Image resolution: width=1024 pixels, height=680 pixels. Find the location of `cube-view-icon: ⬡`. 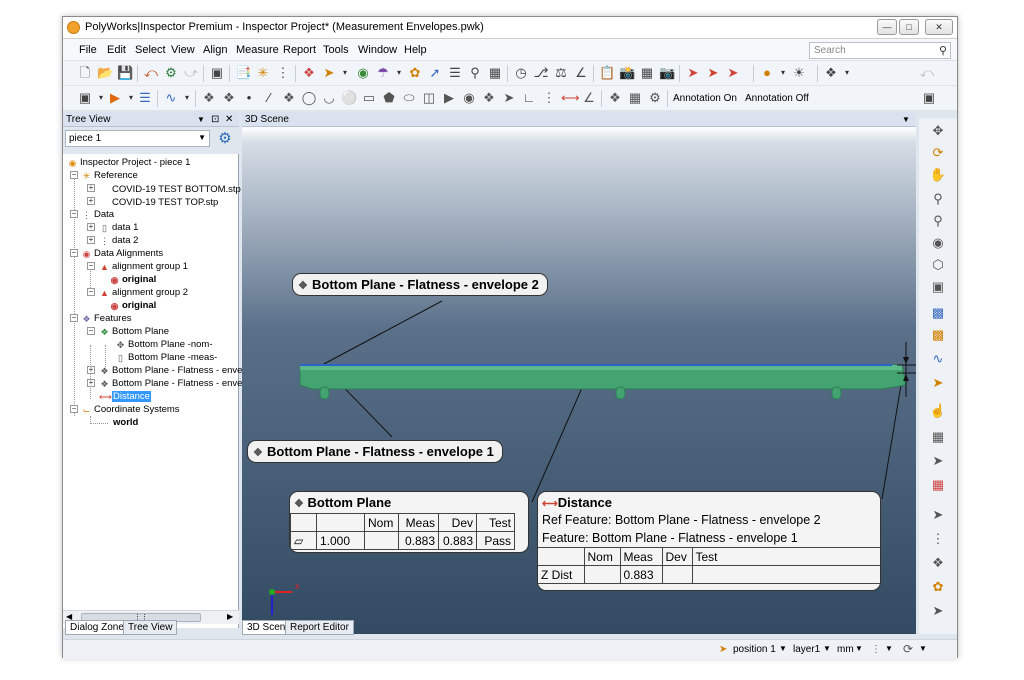

cube-view-icon: ⬡ is located at coordinates (938, 265).